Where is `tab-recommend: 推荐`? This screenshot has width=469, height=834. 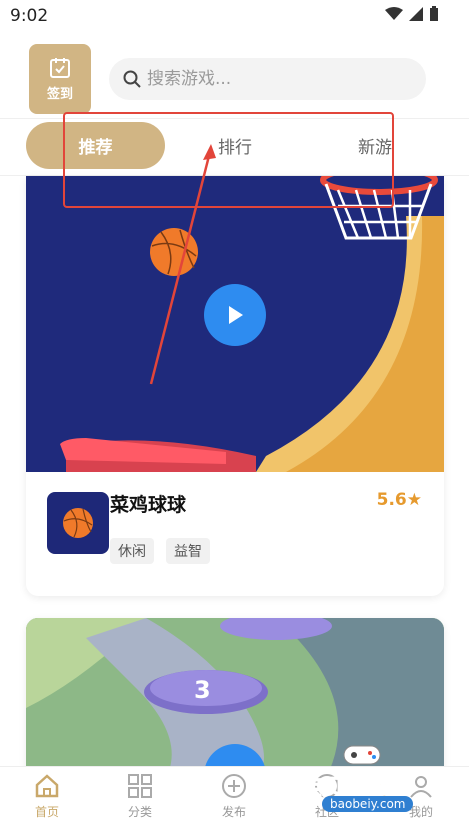 tab-recommend: 推荐 is located at coordinates (95, 145).